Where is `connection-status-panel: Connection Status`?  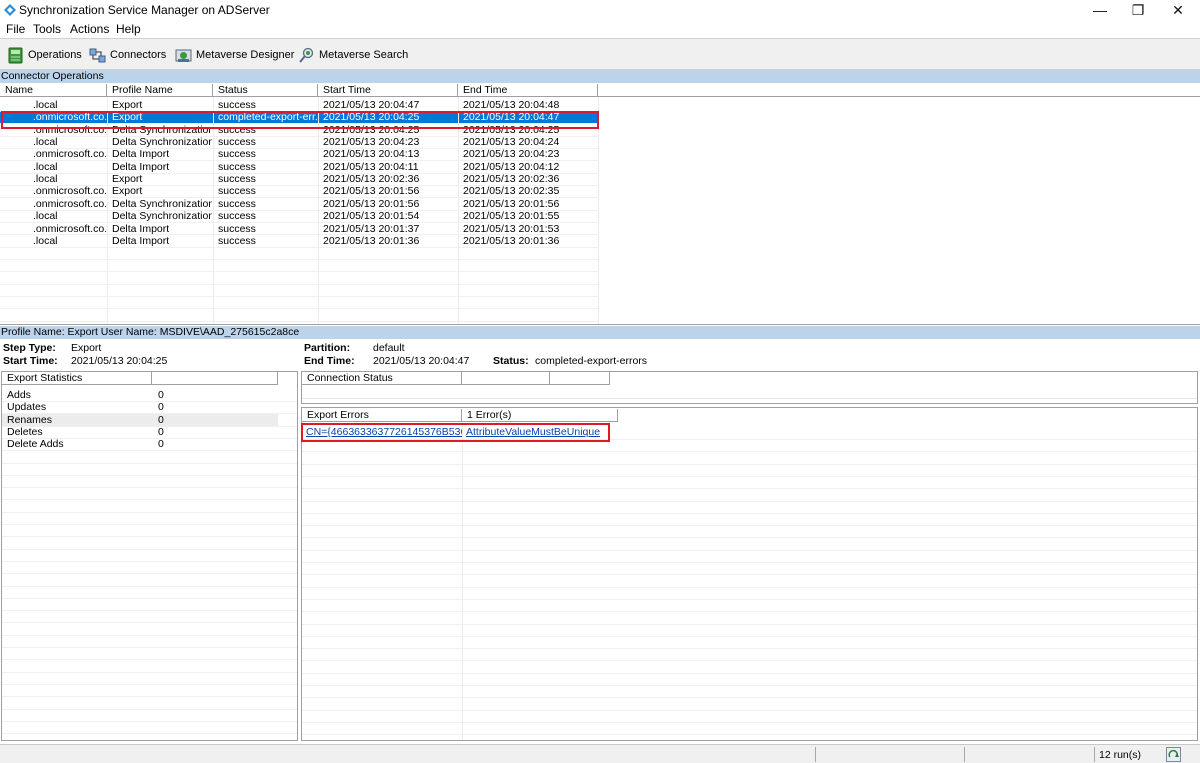
connection-status-panel: Connection Status is located at coordinates (749, 387).